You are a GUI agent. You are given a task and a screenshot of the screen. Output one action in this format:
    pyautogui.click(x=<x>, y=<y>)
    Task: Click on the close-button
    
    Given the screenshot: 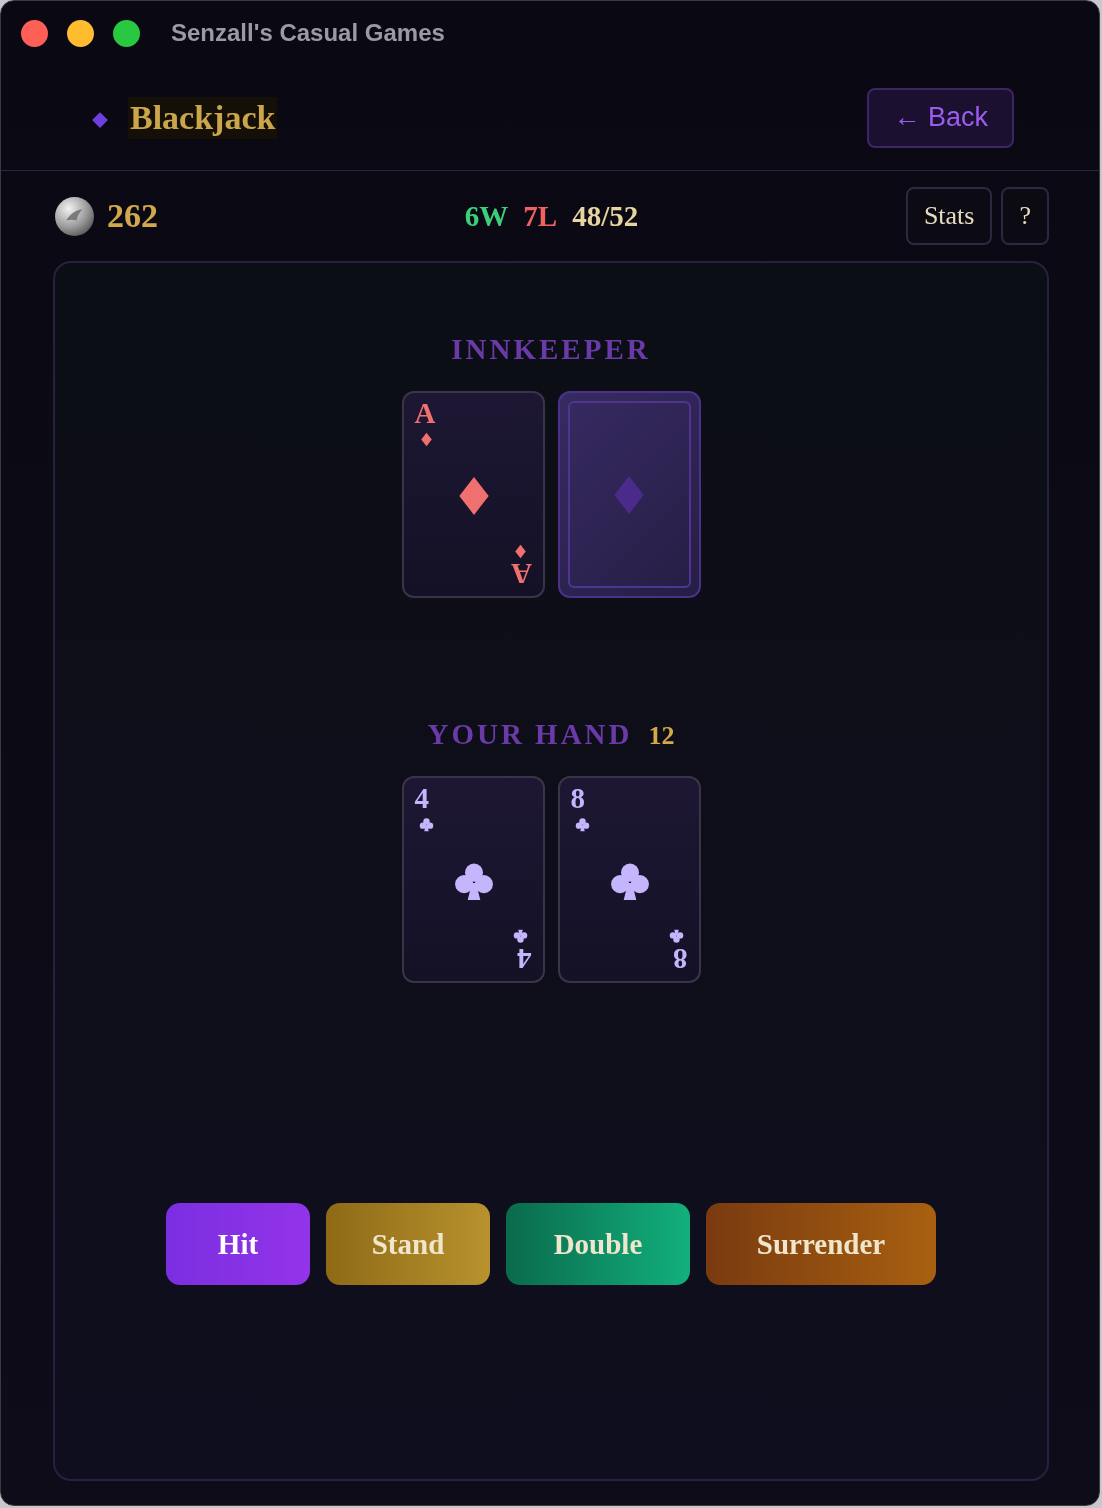 What is the action you would take?
    pyautogui.click(x=34, y=33)
    